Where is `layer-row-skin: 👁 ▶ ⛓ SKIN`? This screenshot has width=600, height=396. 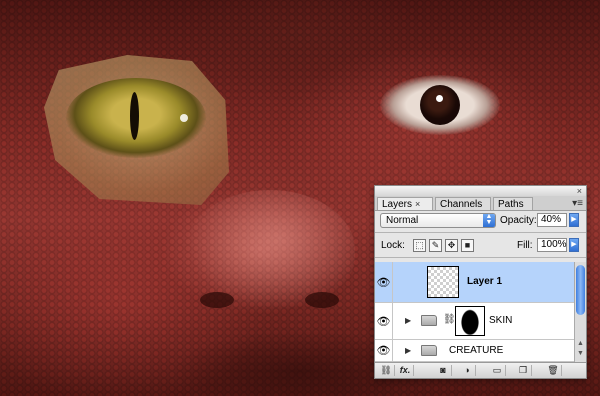 layer-row-skin: 👁 ▶ ⛓ SKIN is located at coordinates (474, 321).